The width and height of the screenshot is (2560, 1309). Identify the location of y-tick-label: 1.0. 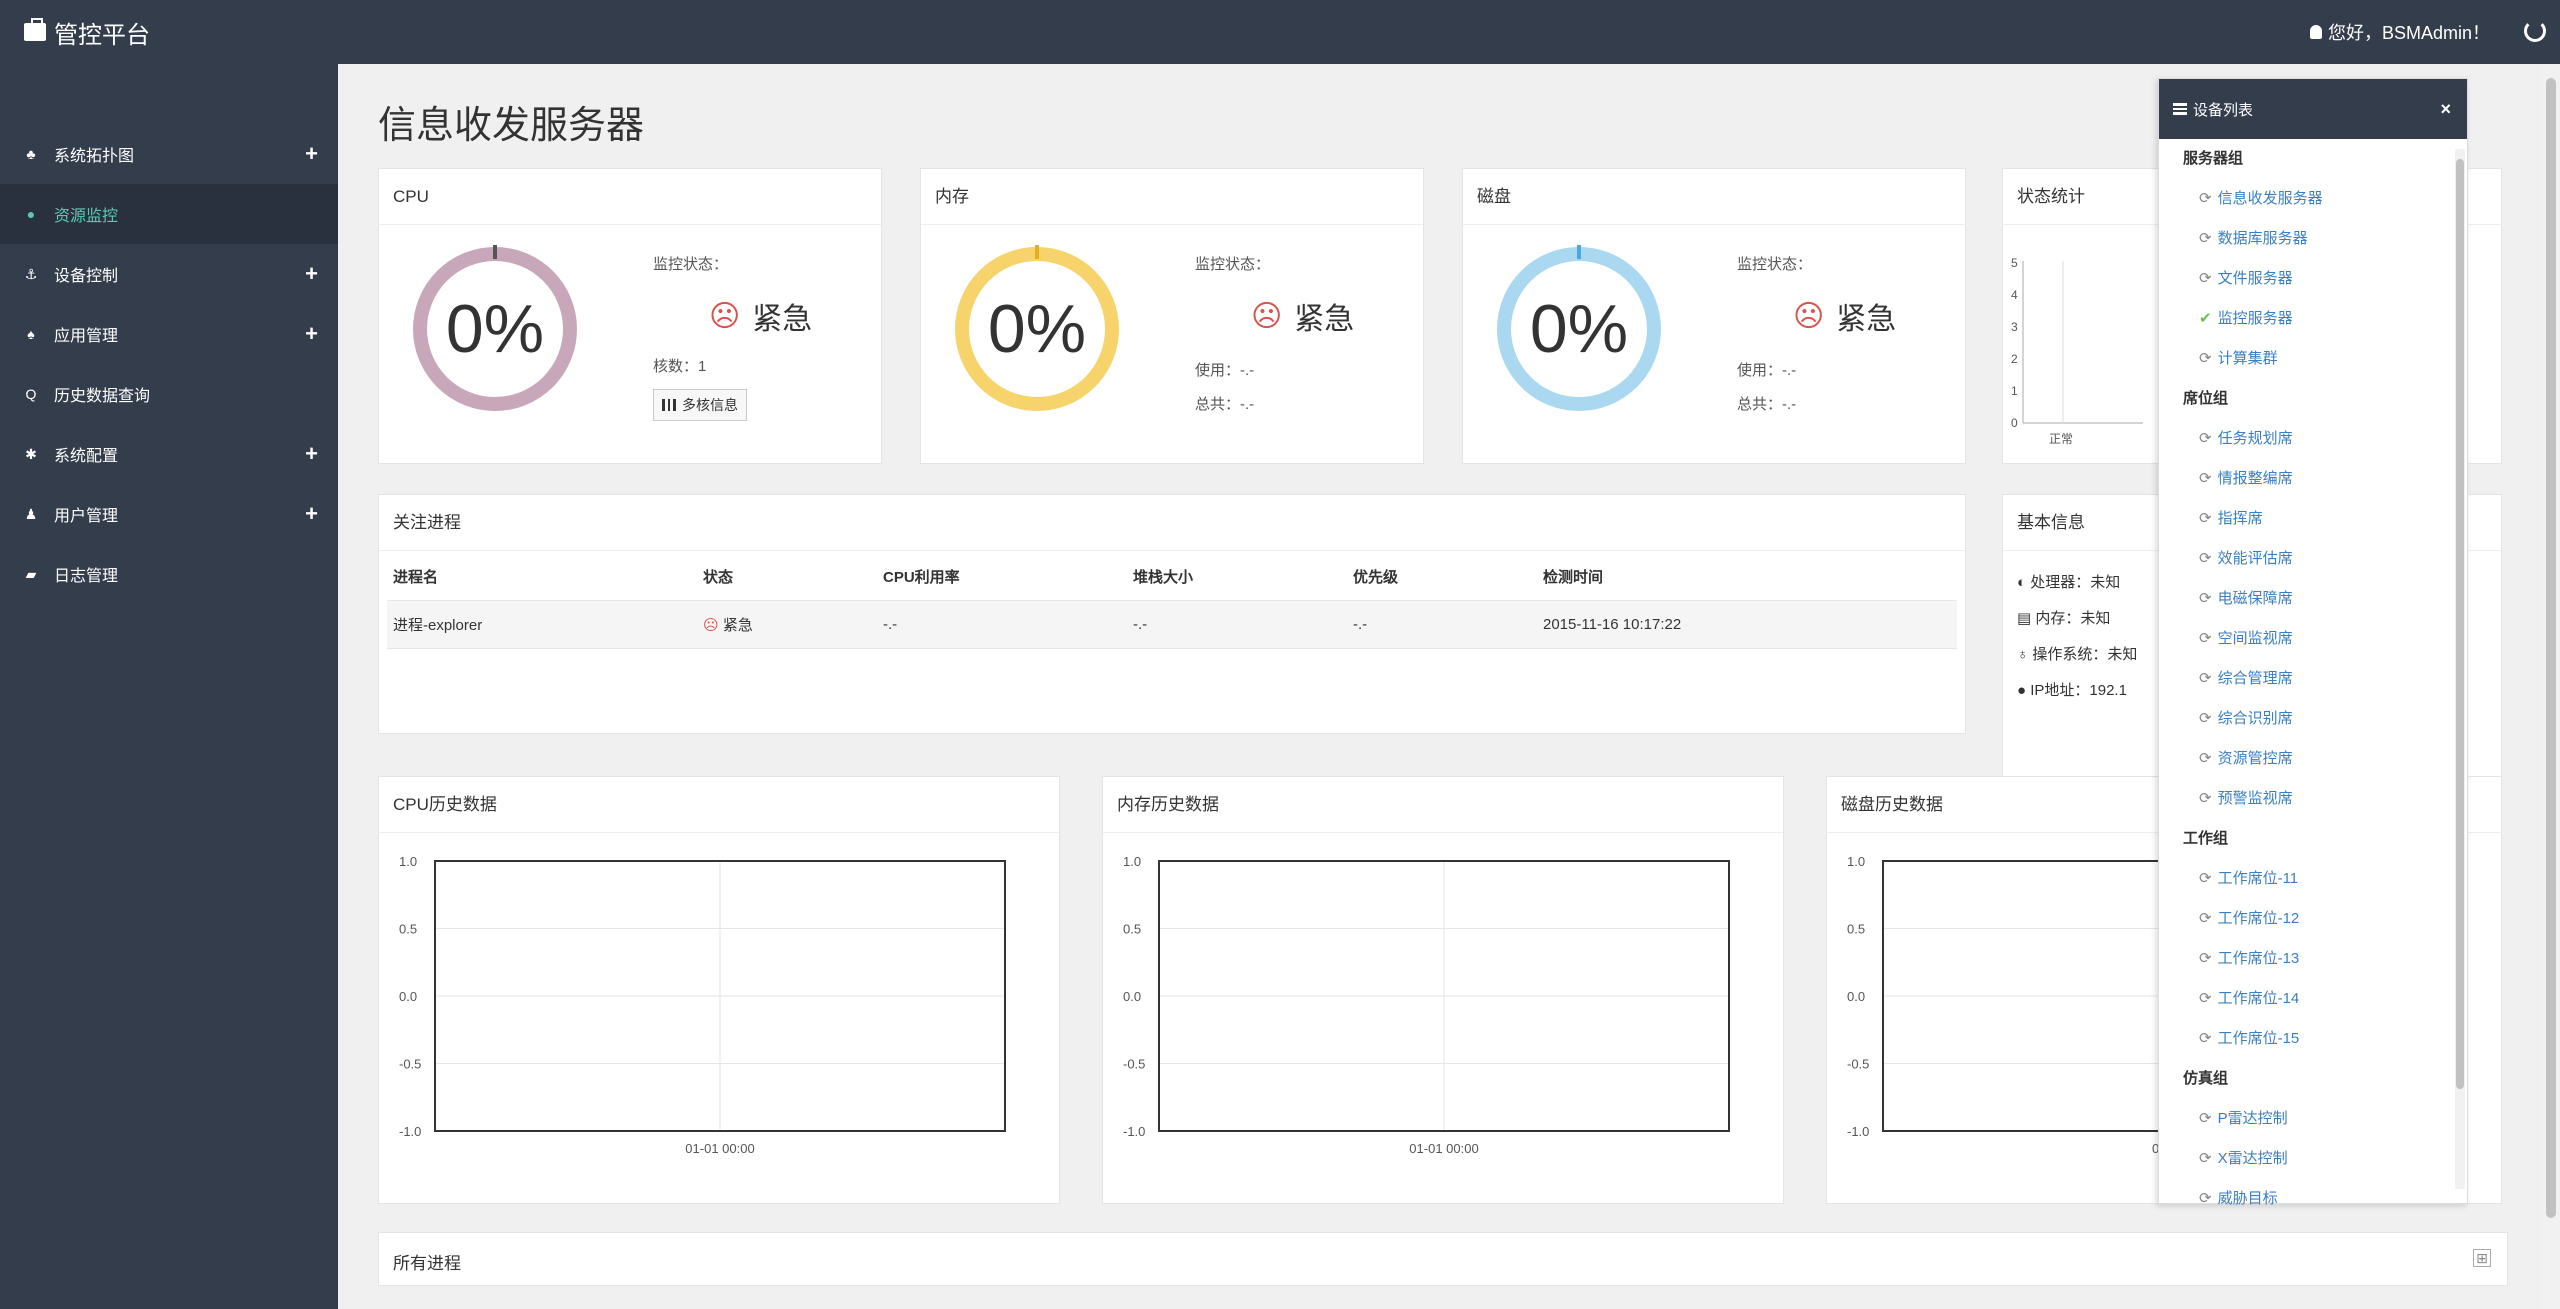
(1132, 861).